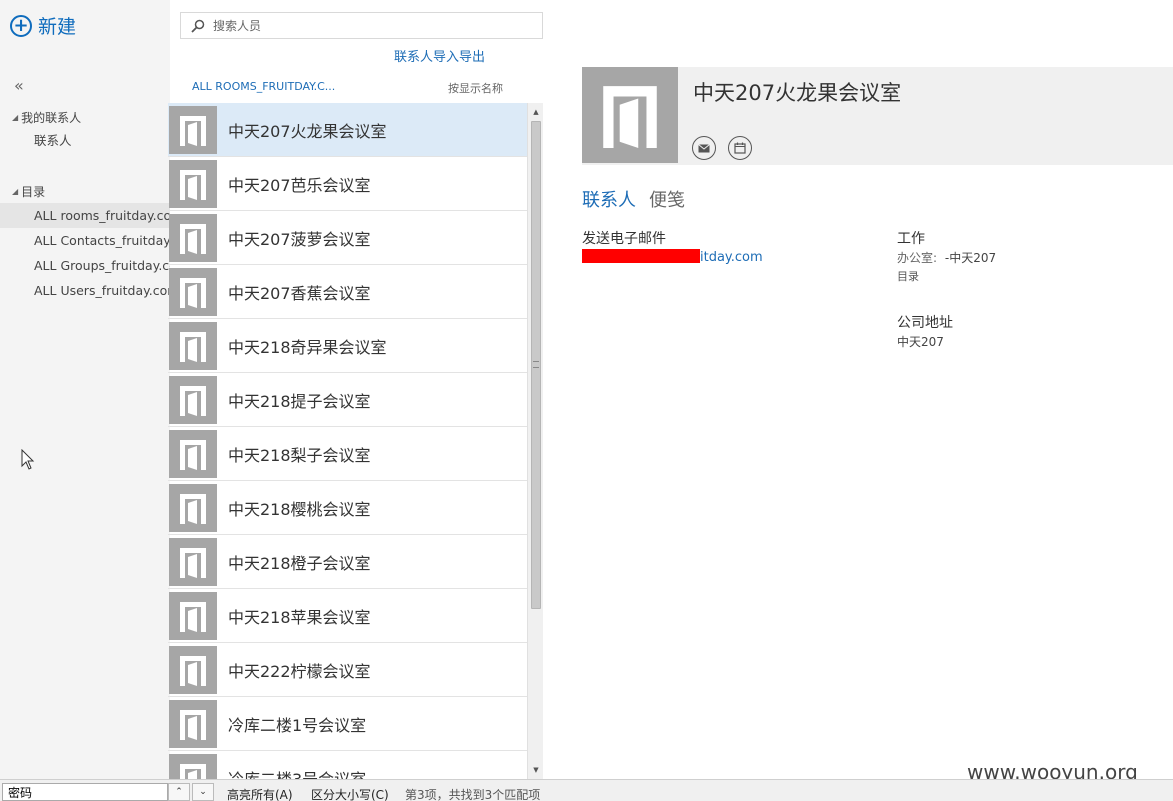 The height and width of the screenshot is (801, 1173). I want to click on tab-contact: 联系人, so click(609, 199).